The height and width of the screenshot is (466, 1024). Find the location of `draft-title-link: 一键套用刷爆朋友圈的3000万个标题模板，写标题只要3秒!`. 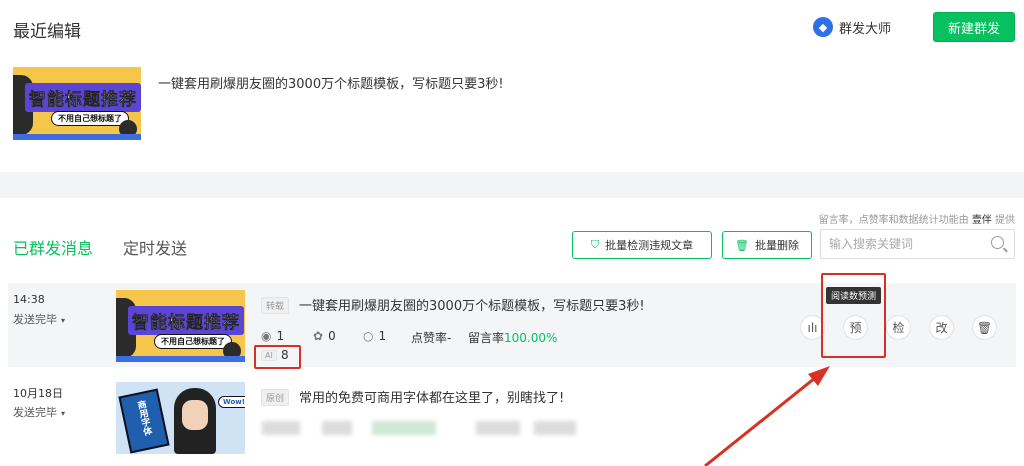

draft-title-link: 一键套用刷爆朋友圈的3000万个标题模板，写标题只要3秒! is located at coordinates (331, 82).